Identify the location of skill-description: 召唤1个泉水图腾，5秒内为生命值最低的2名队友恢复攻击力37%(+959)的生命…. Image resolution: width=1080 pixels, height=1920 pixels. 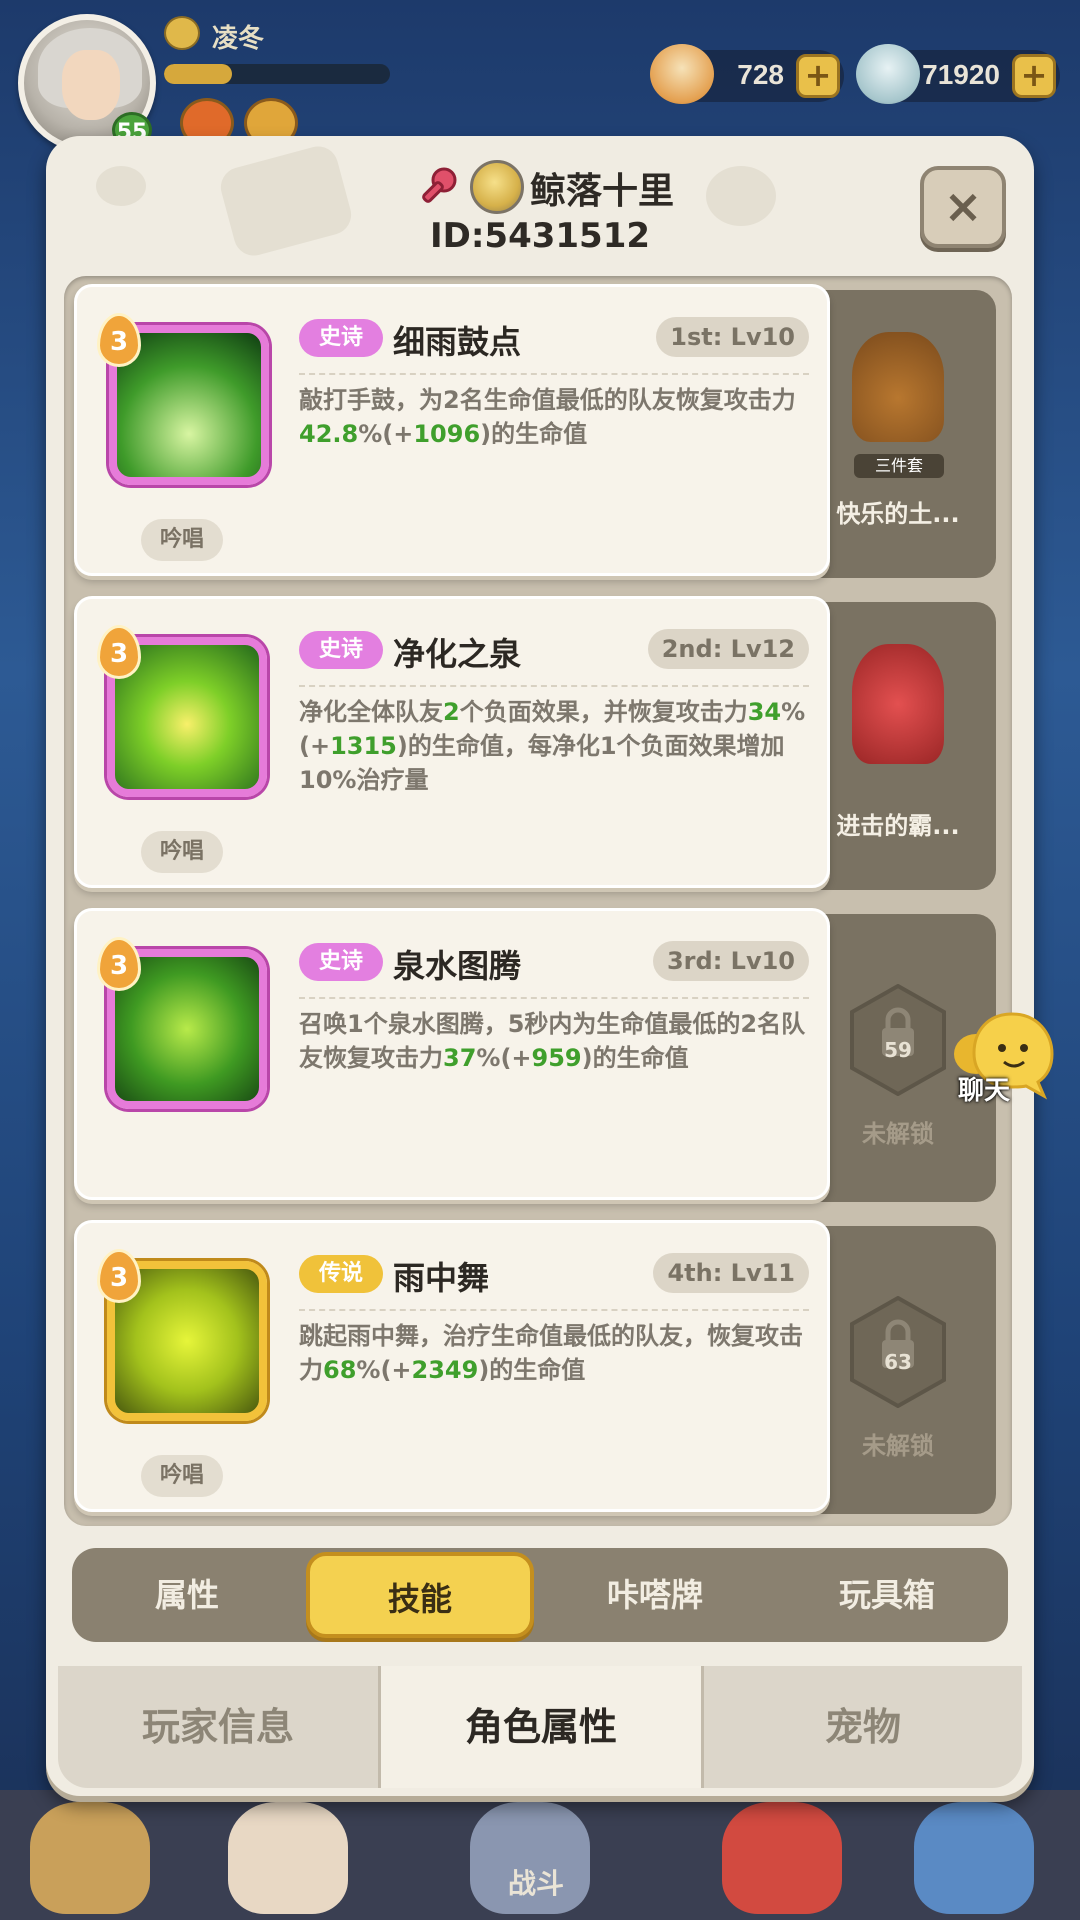
(552, 1041).